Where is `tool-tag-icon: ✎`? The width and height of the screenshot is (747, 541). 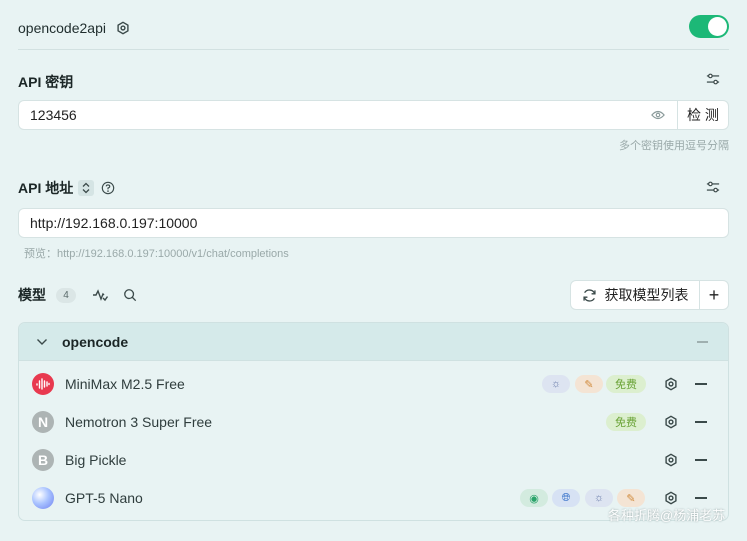 tool-tag-icon: ✎ is located at coordinates (589, 384).